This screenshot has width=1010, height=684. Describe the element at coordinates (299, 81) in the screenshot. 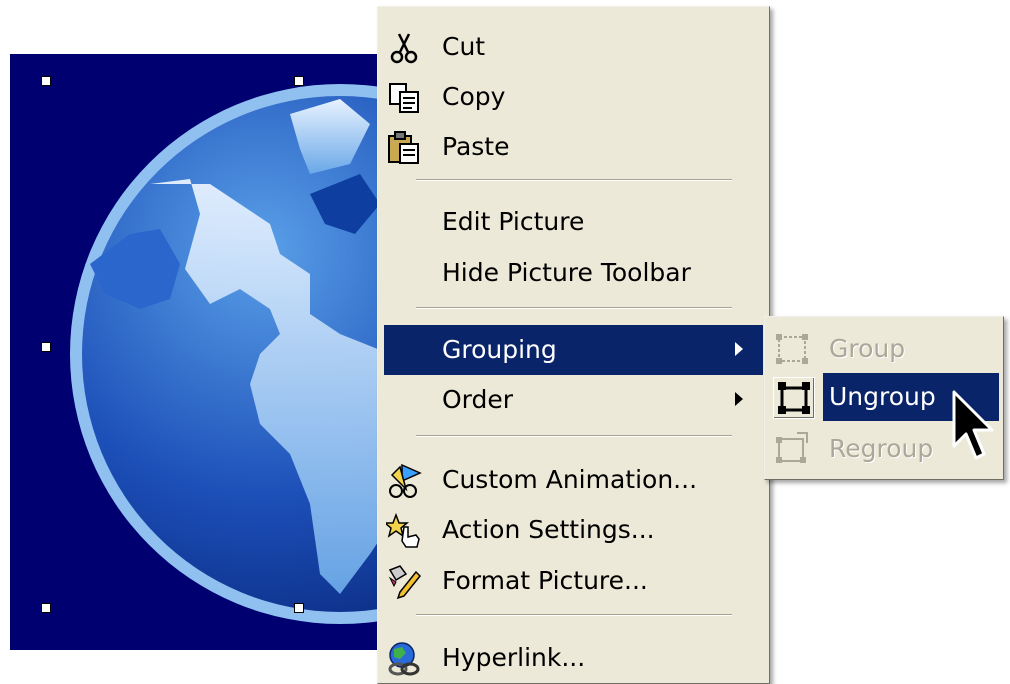

I see `selection-handle-top-middle` at that location.